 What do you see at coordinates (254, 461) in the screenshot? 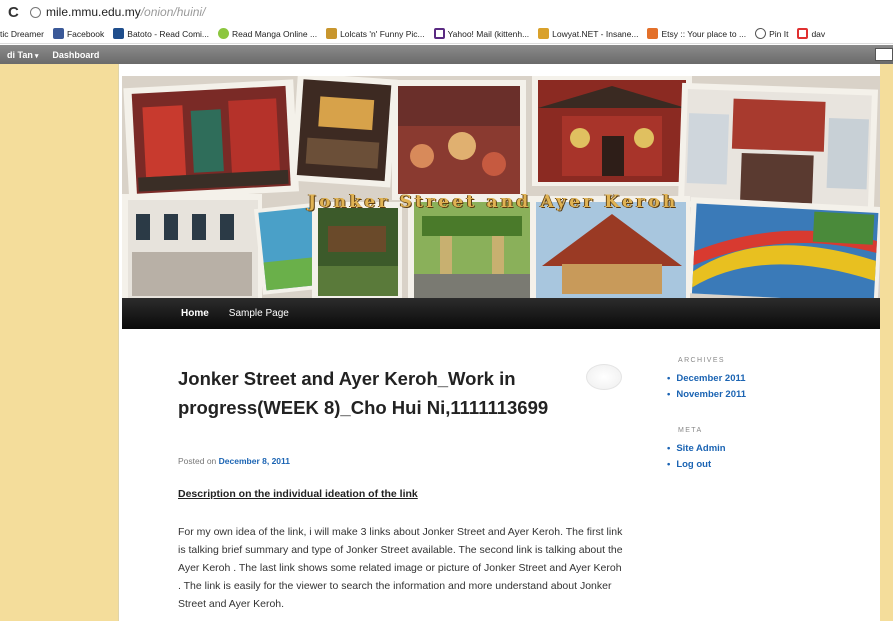
I see `post-date-link: December 8, 2011` at bounding box center [254, 461].